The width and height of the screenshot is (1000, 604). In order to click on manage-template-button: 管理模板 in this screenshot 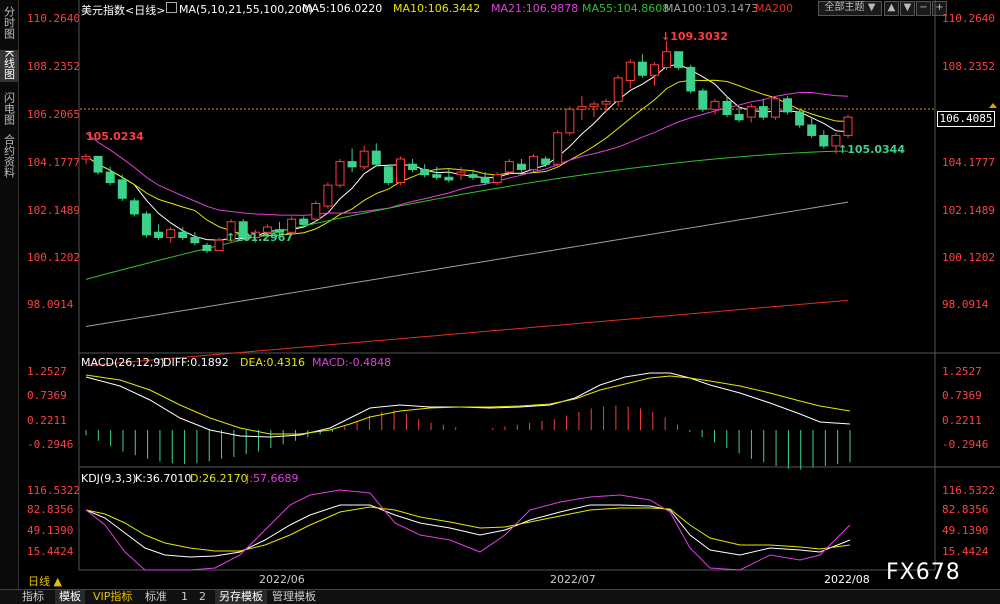, I will do `click(294, 597)`.